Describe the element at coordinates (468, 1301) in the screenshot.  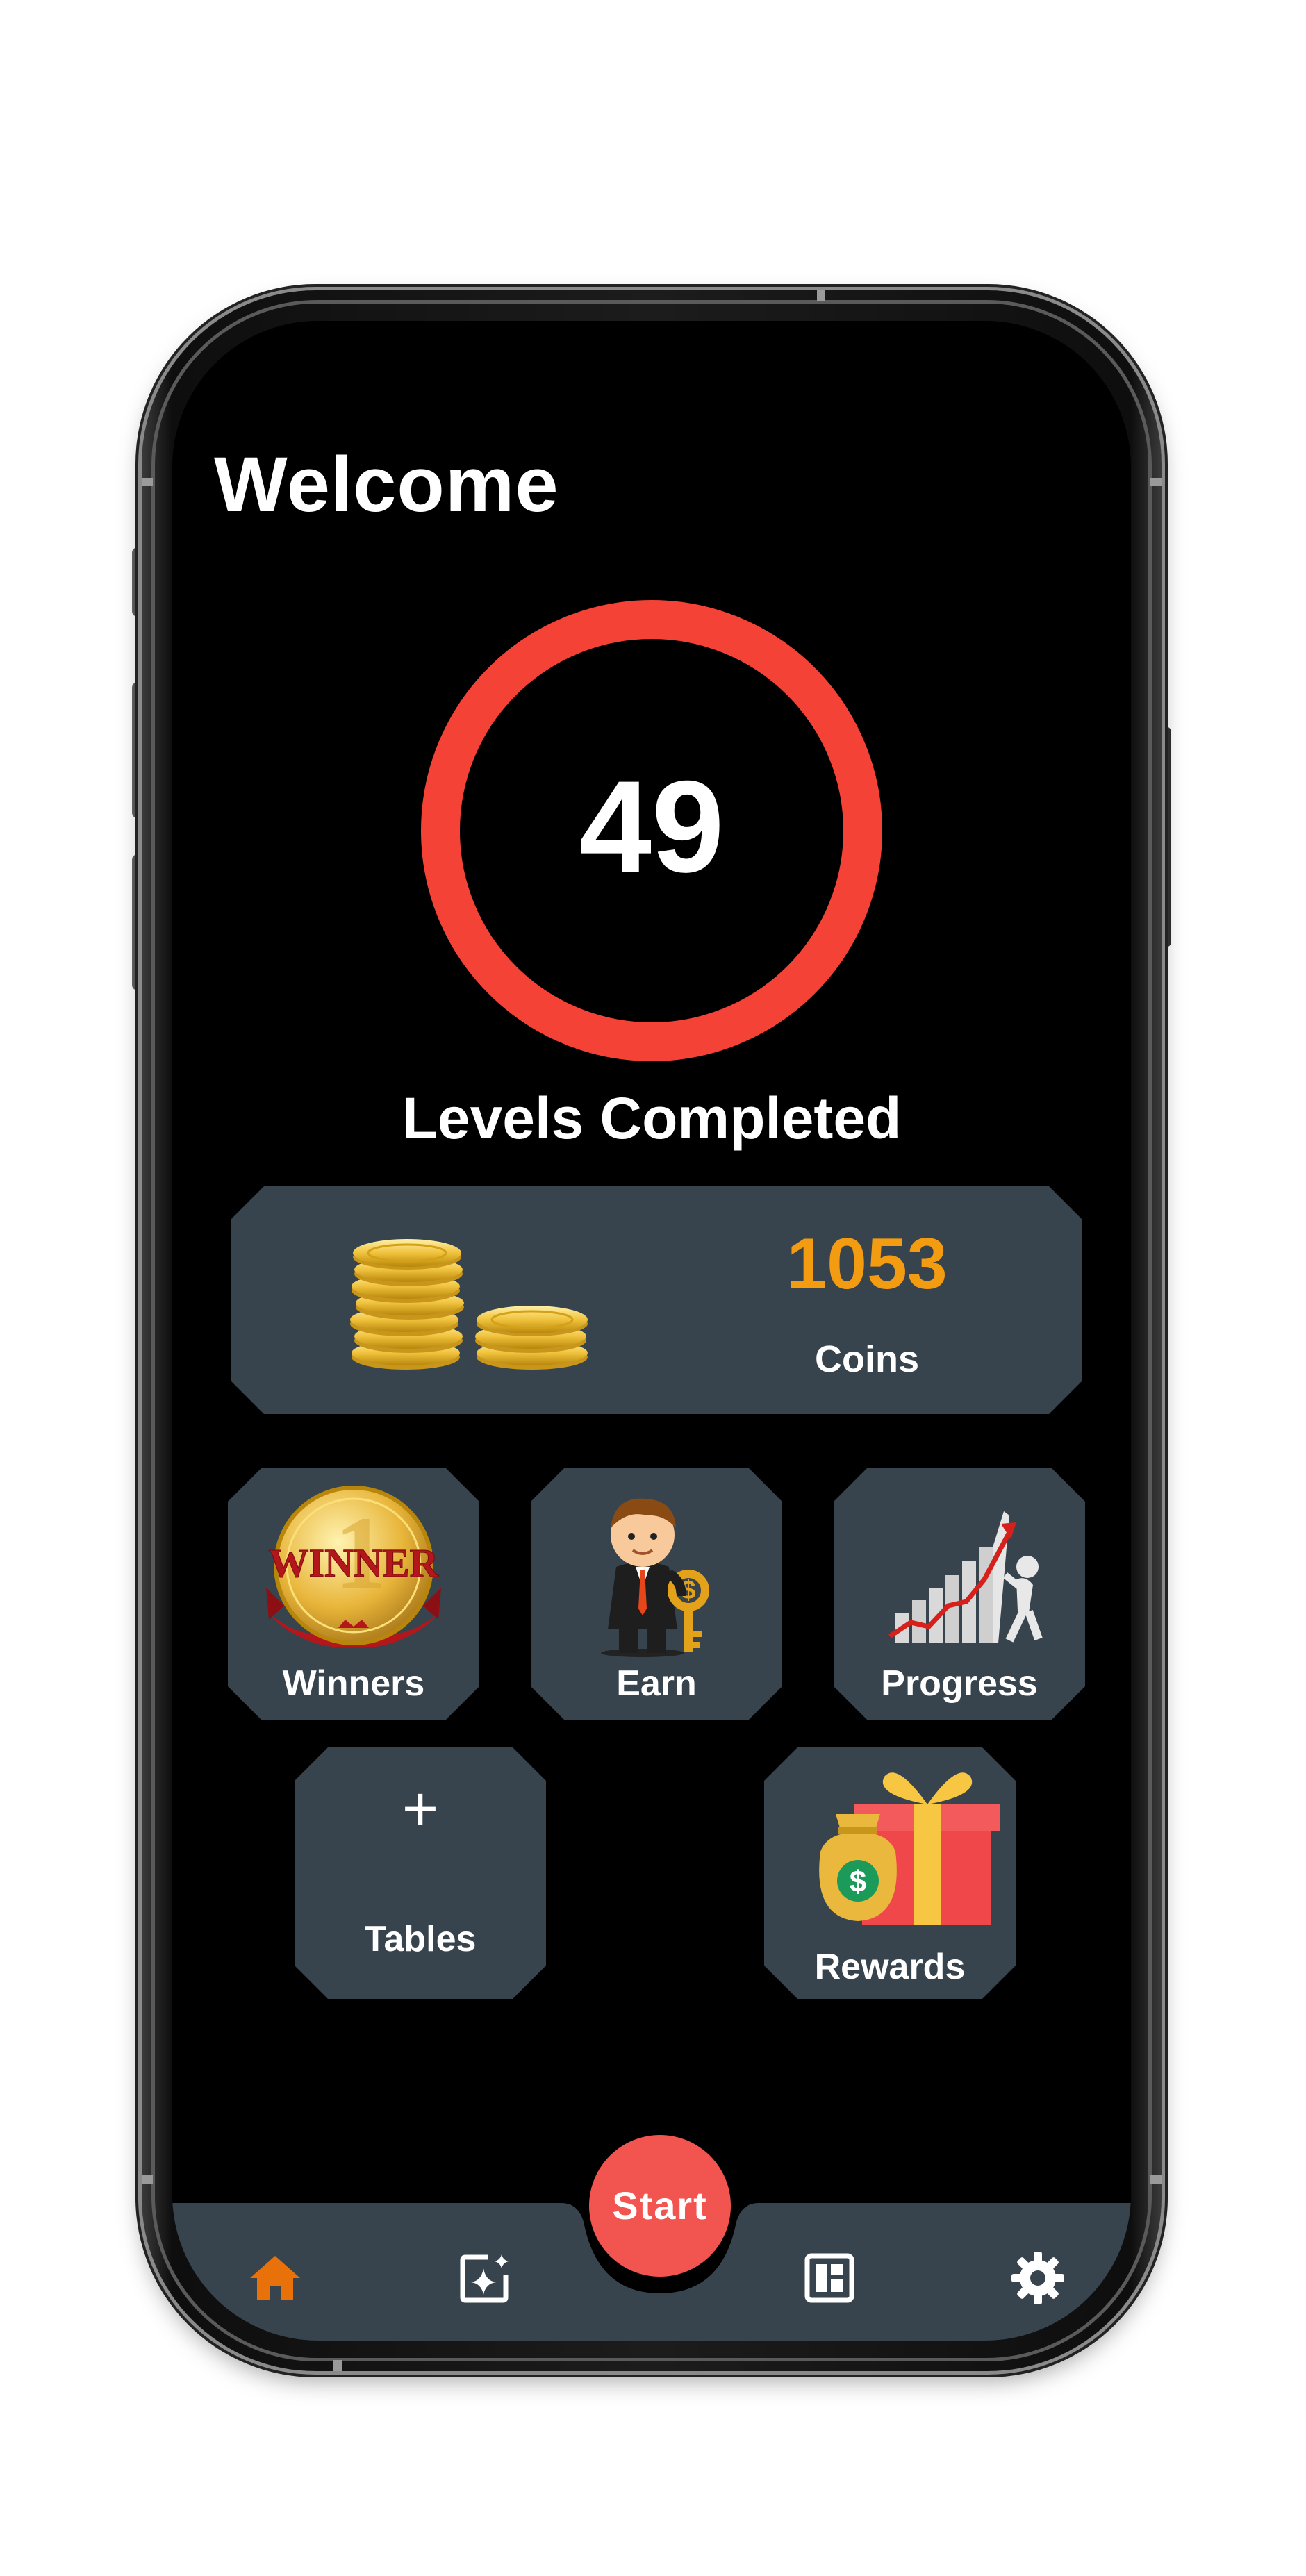
I see `coin-stack-icon` at that location.